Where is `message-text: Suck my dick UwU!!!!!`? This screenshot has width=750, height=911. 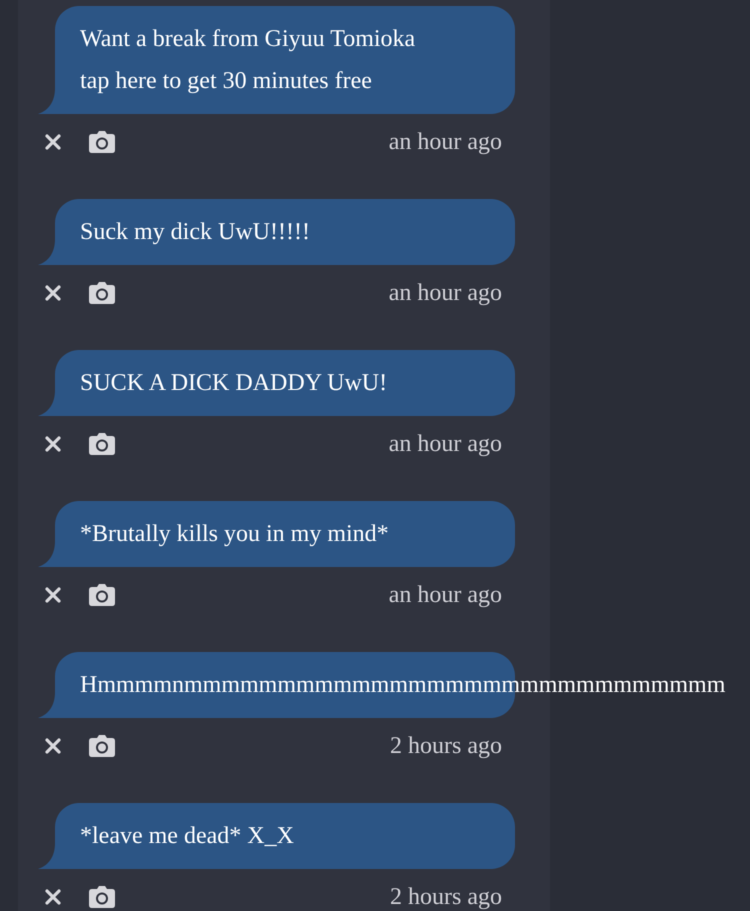
message-text: Suck my dick UwU!!!!! is located at coordinates (195, 232).